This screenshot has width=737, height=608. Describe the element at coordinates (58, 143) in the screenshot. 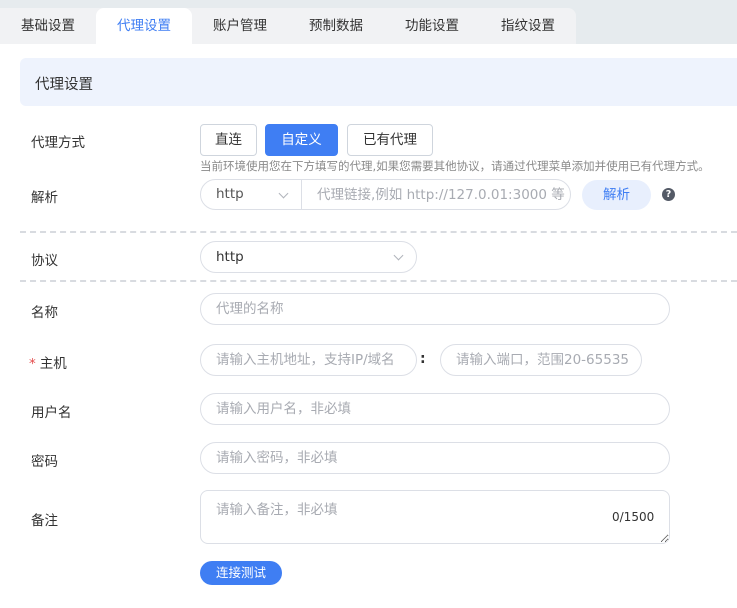

I see `proxy-mode-label: 代理方式` at that location.